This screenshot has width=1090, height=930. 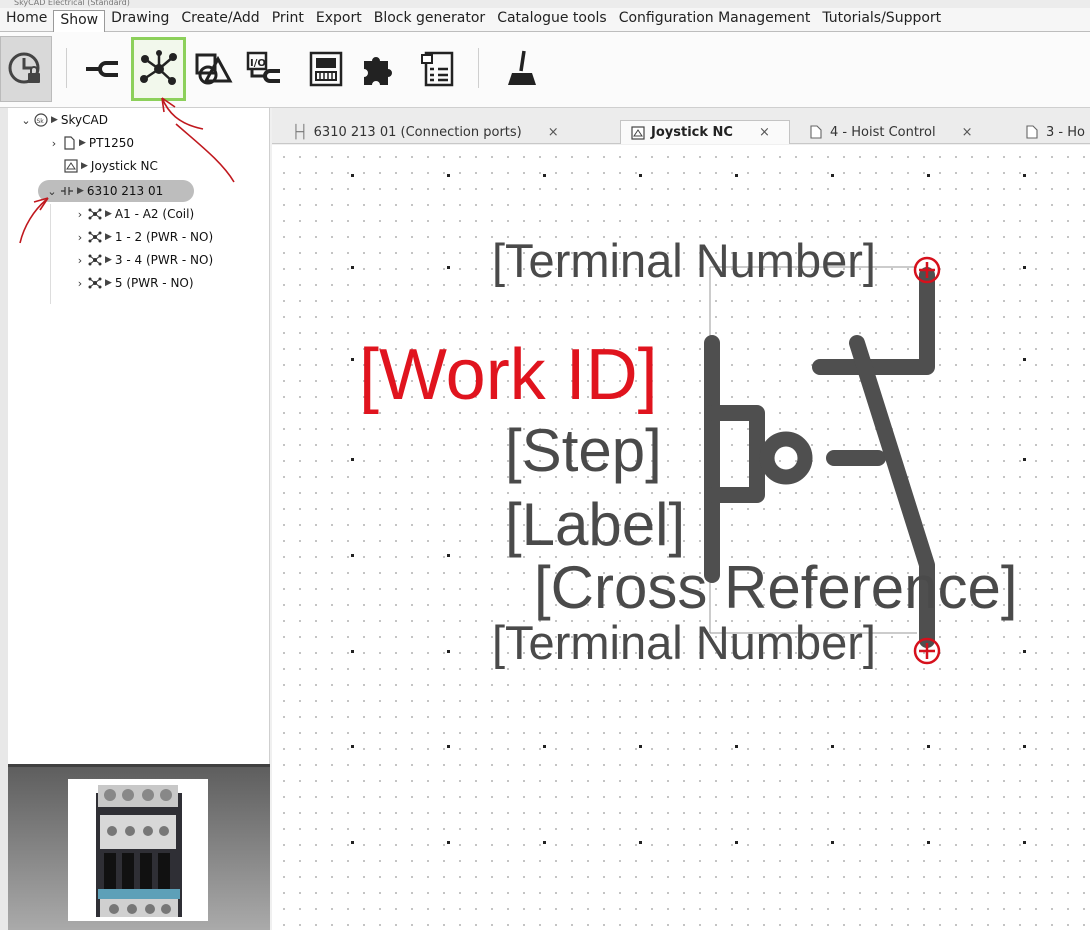 I want to click on tree-guide-line, so click(x=50, y=254).